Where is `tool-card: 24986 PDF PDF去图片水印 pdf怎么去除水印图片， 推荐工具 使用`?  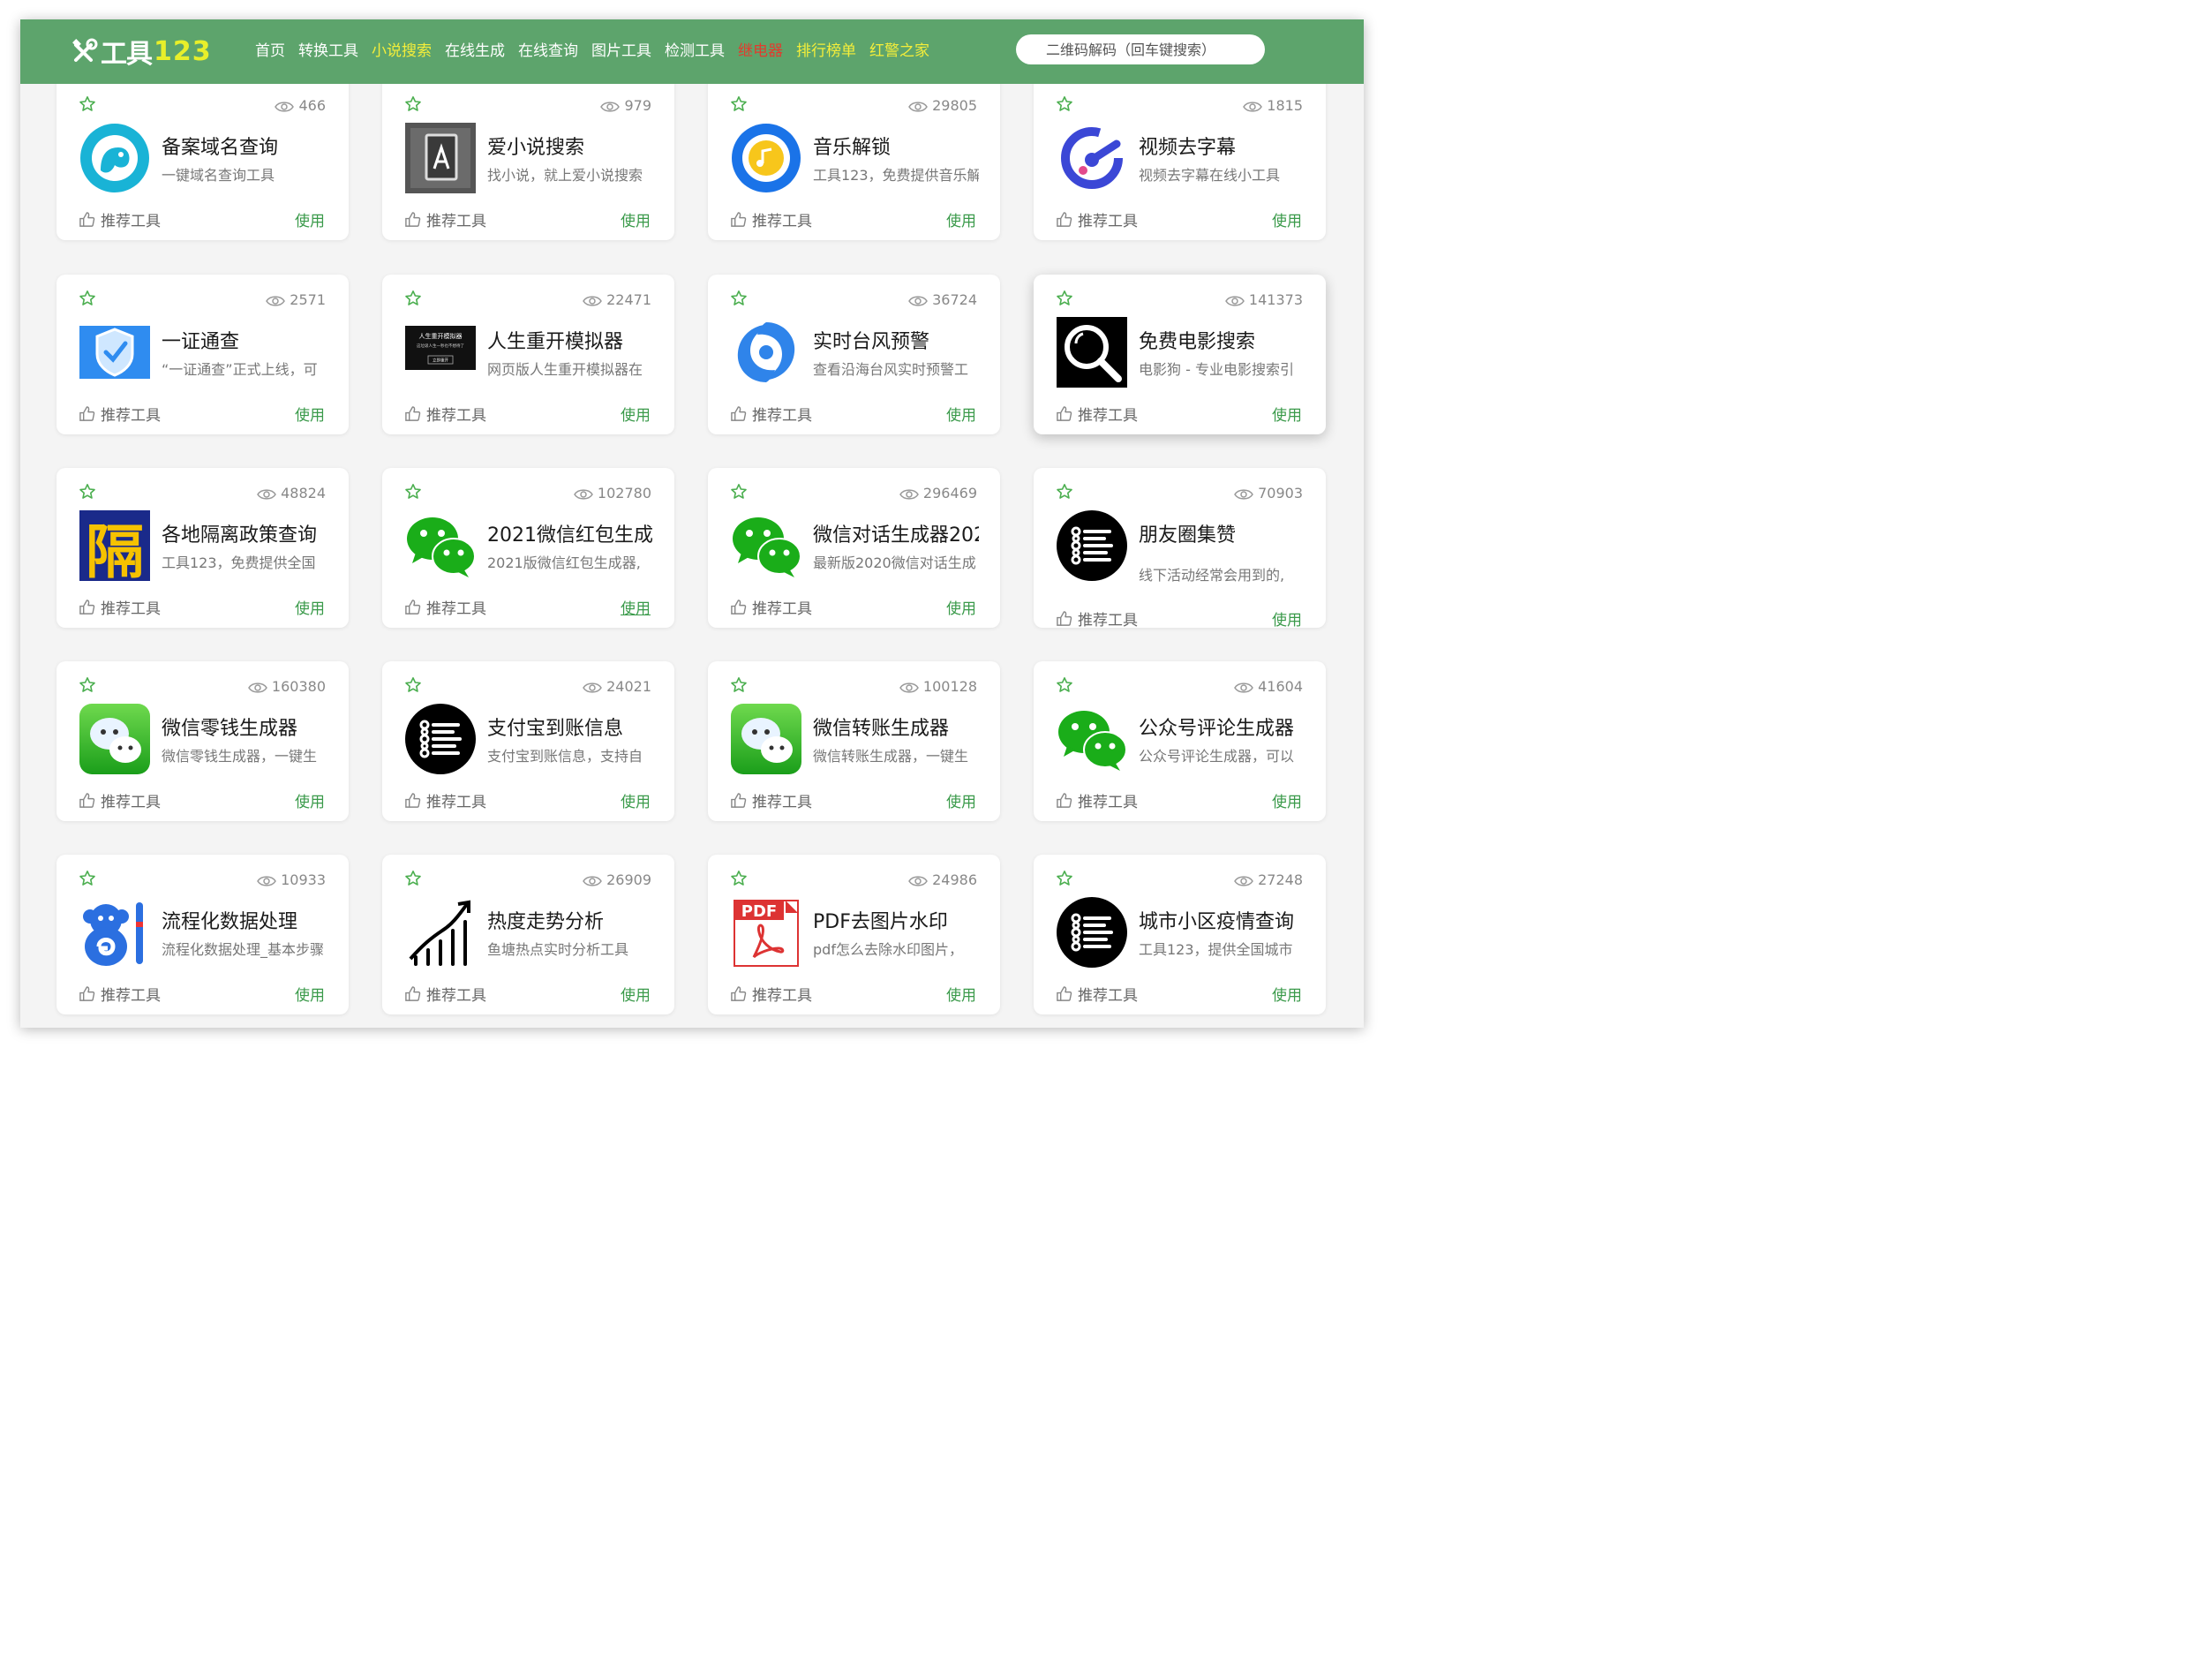
tool-card: 24986 PDF PDF去图片水印 pdf怎么去除水印图片， 推荐工具 使用 is located at coordinates (854, 935).